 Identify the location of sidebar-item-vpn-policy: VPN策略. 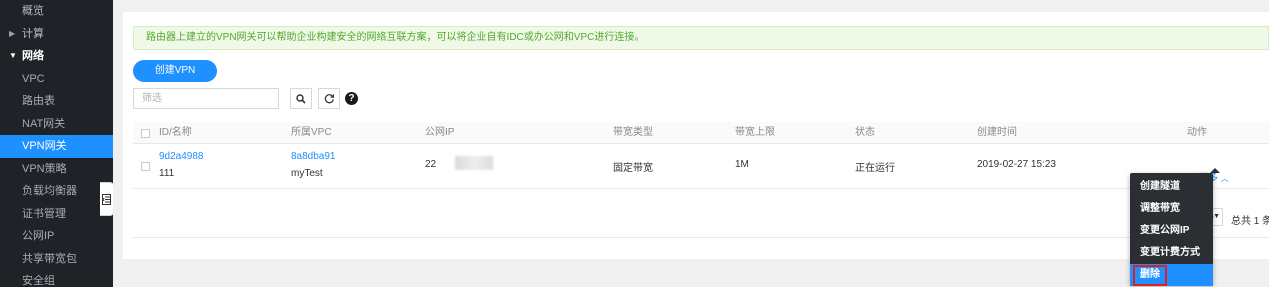
(56, 169).